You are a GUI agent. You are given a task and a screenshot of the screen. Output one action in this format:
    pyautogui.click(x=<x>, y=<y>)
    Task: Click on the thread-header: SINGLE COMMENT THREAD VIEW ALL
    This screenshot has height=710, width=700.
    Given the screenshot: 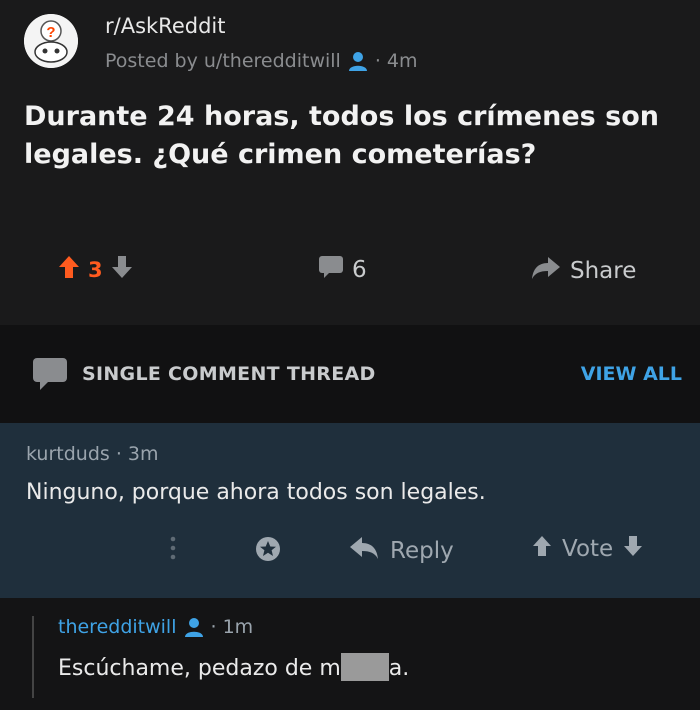 What is the action you would take?
    pyautogui.click(x=350, y=374)
    